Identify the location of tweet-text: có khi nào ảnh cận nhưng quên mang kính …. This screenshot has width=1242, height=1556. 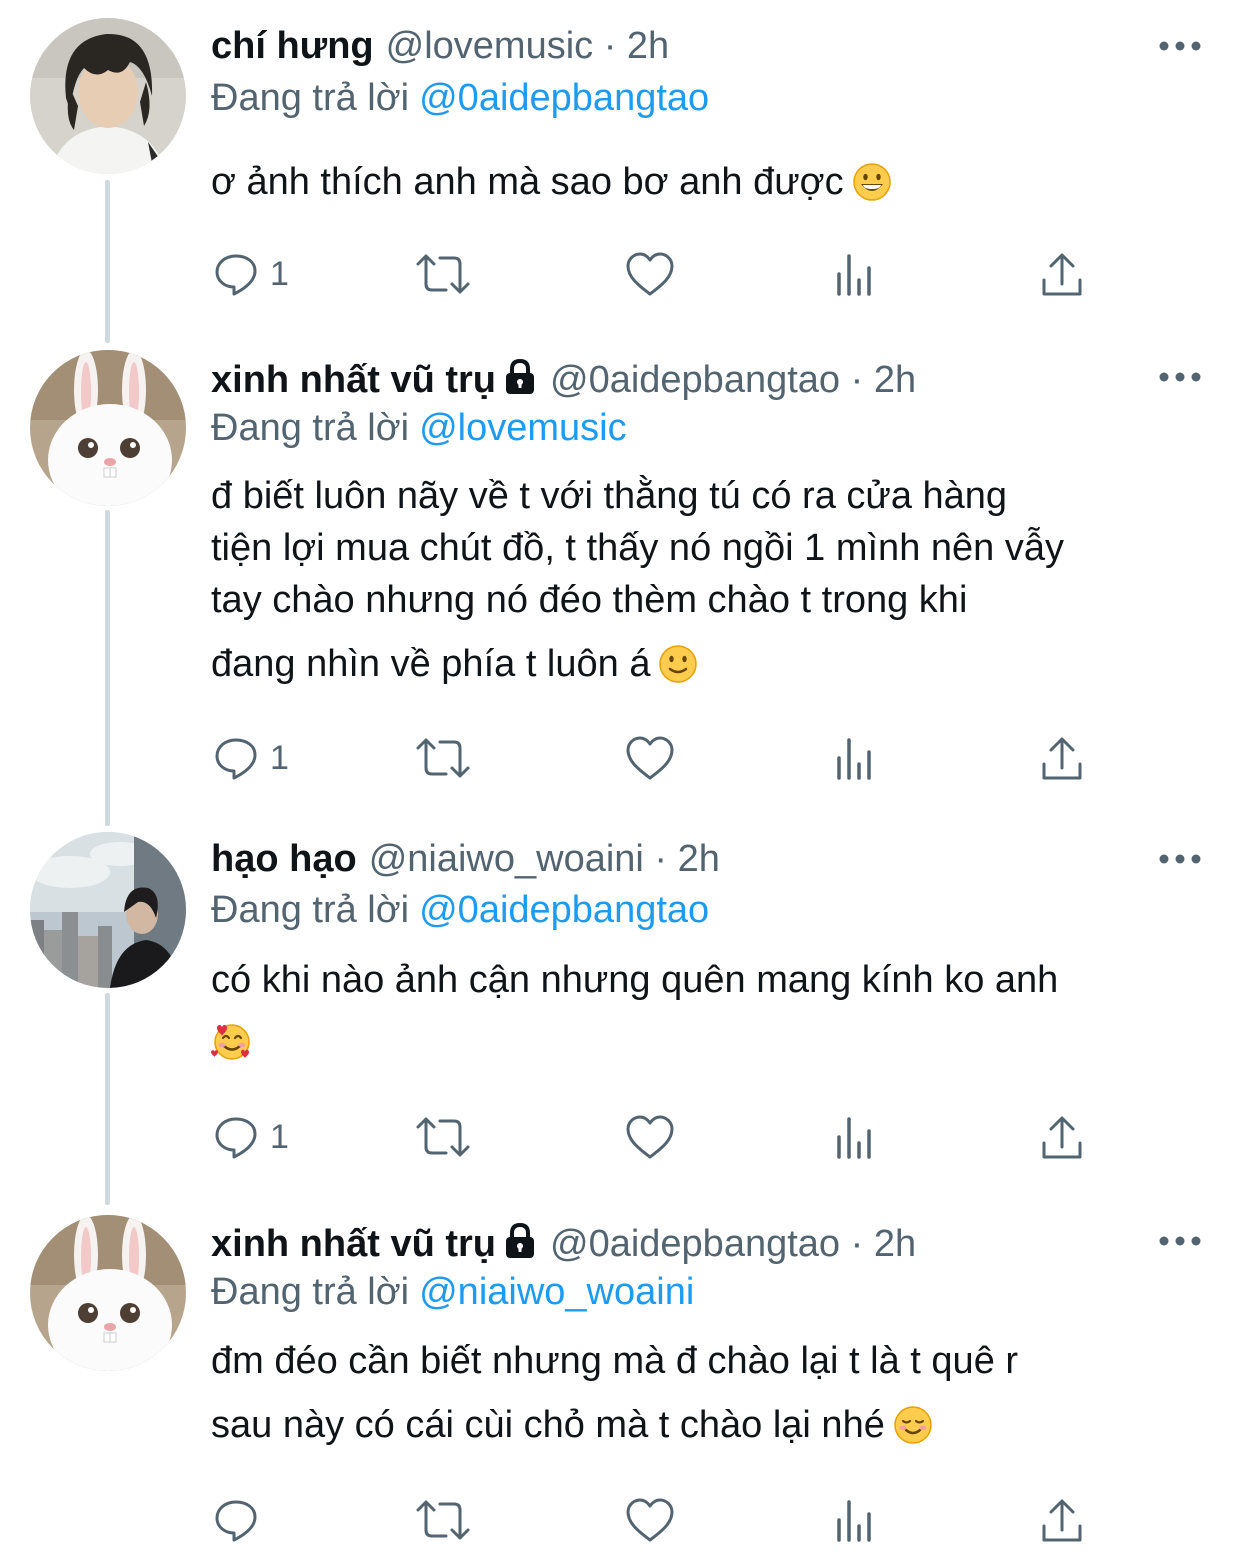
(711, 1015).